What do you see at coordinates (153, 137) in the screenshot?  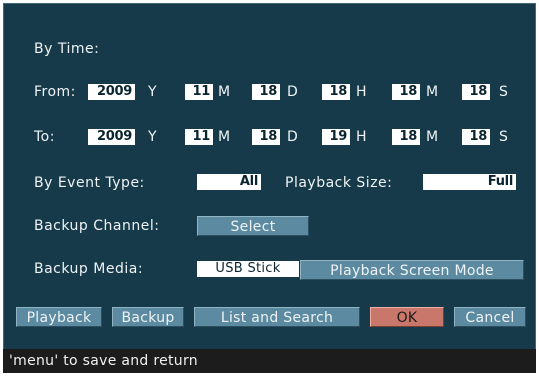 I see `to-year-unit: Y` at bounding box center [153, 137].